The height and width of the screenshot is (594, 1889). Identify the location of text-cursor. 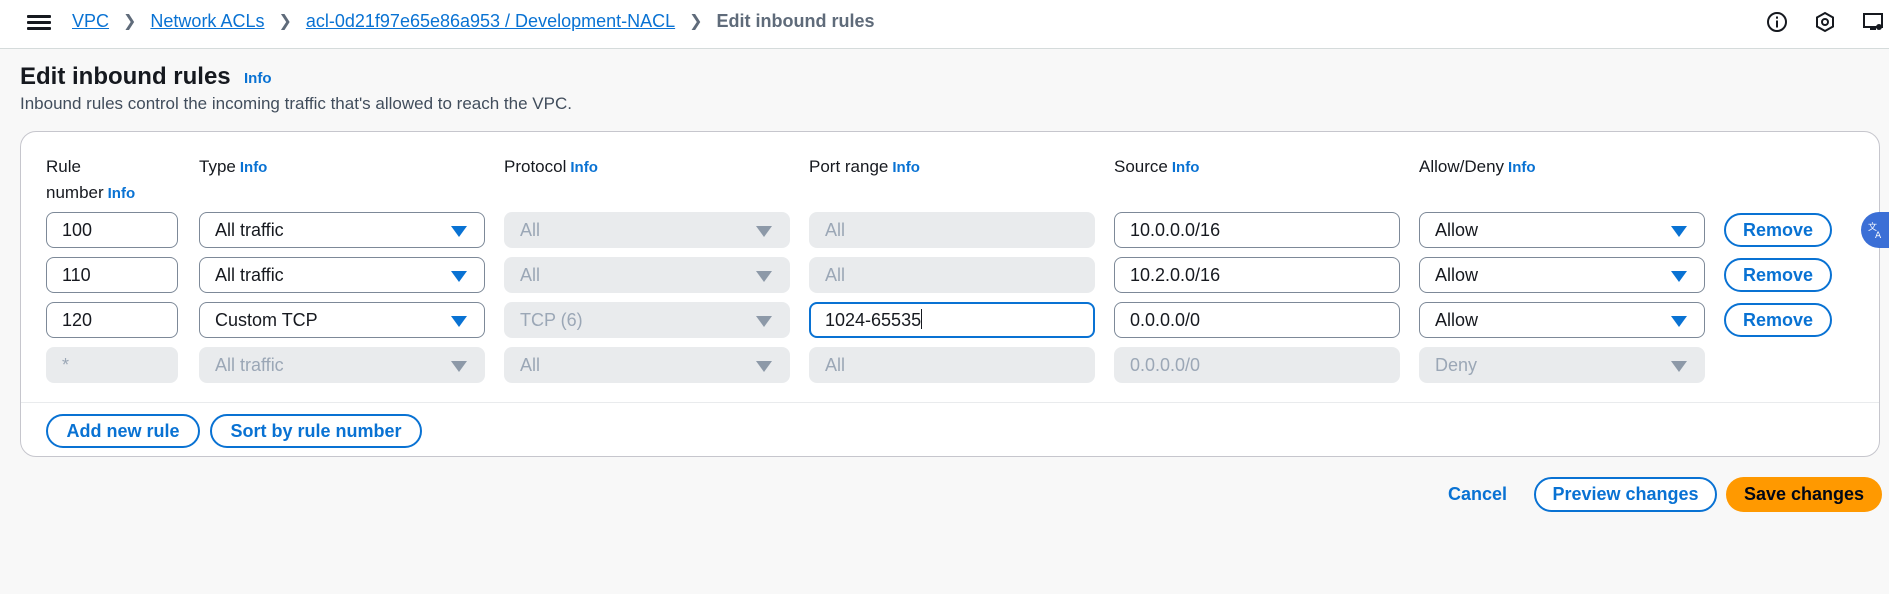
(922, 319).